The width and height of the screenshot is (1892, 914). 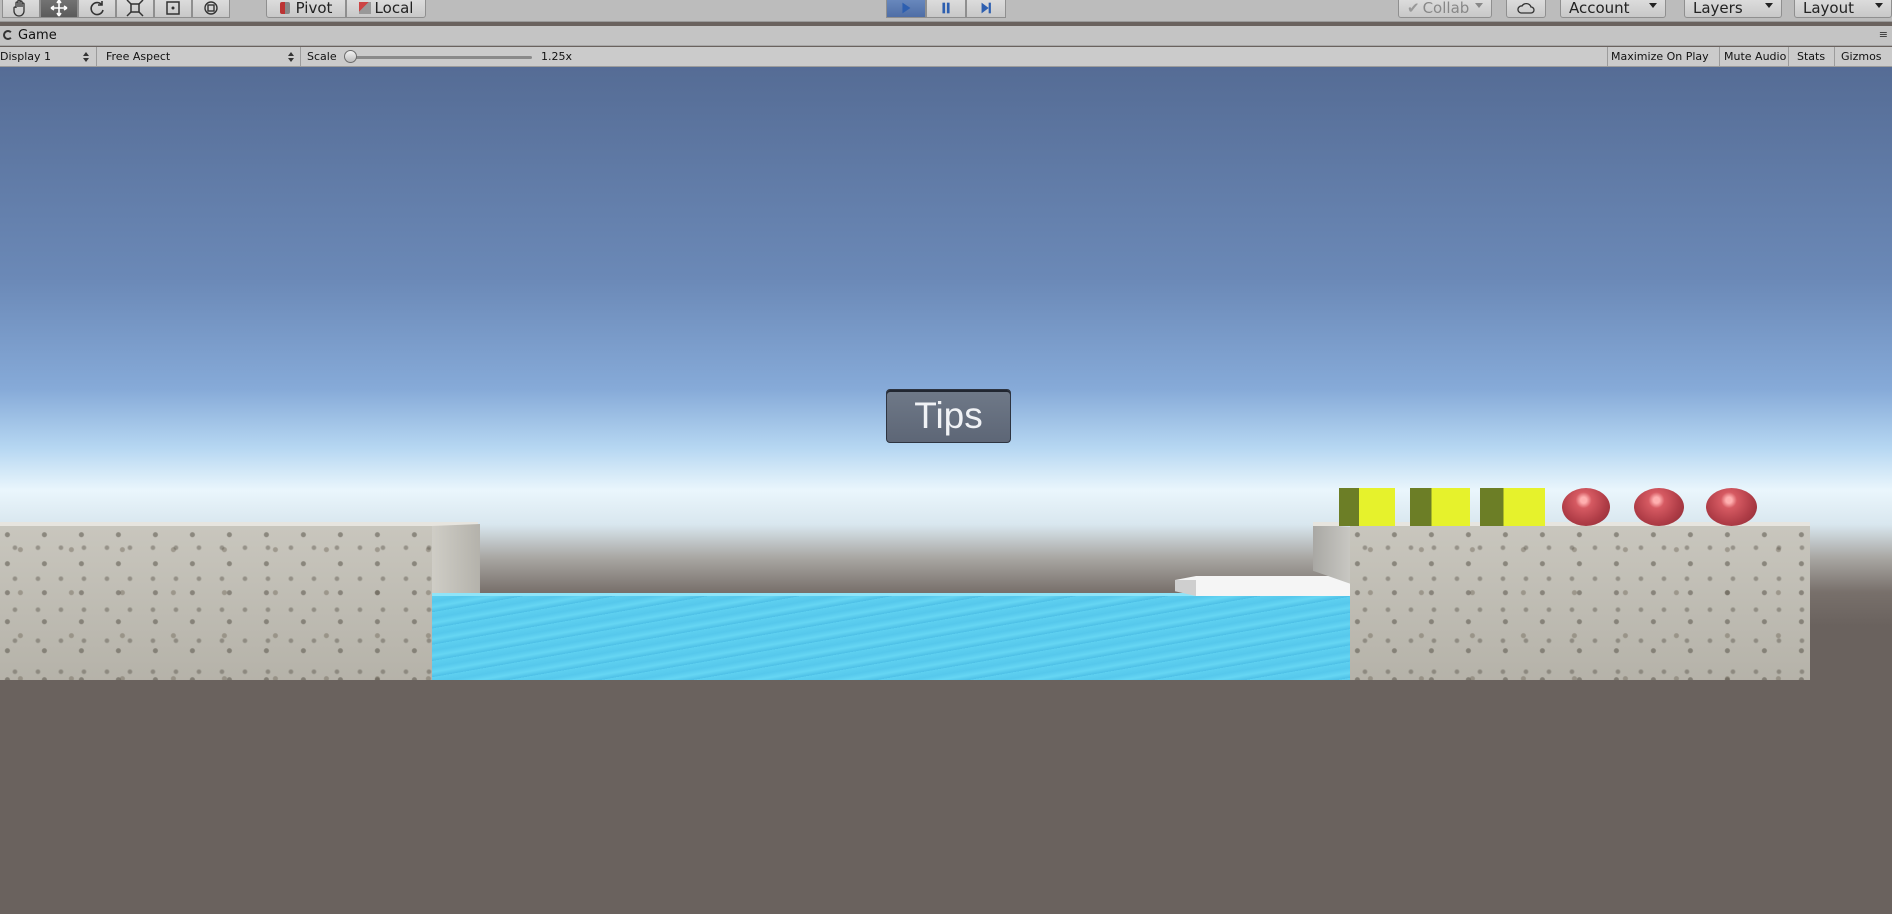 I want to click on left-block-top-edge, so click(x=239, y=524).